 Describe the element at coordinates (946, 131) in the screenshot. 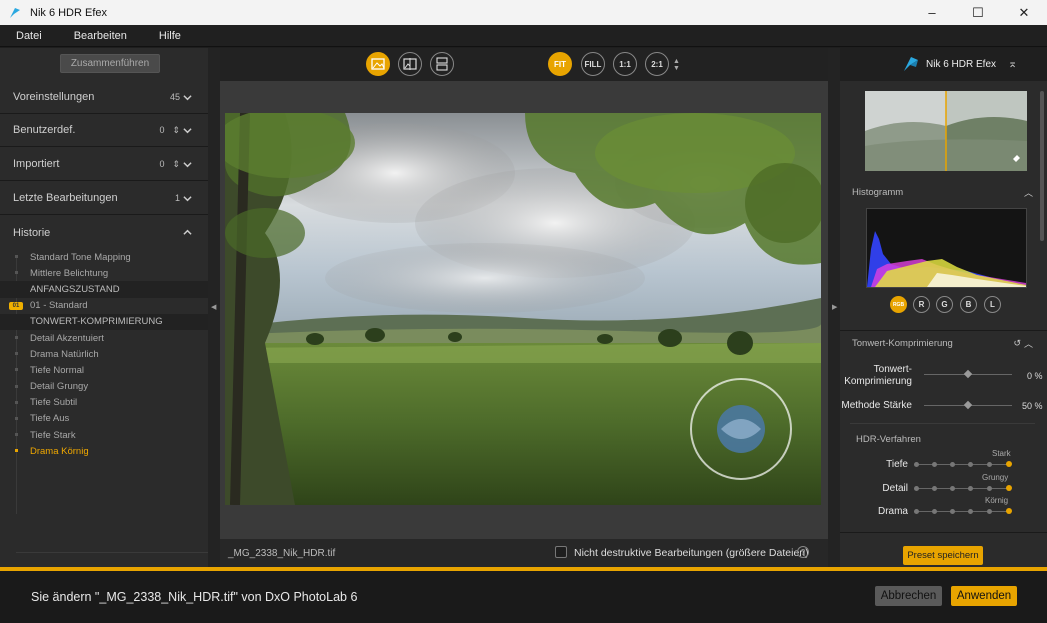

I see `preview-thumbnail` at that location.